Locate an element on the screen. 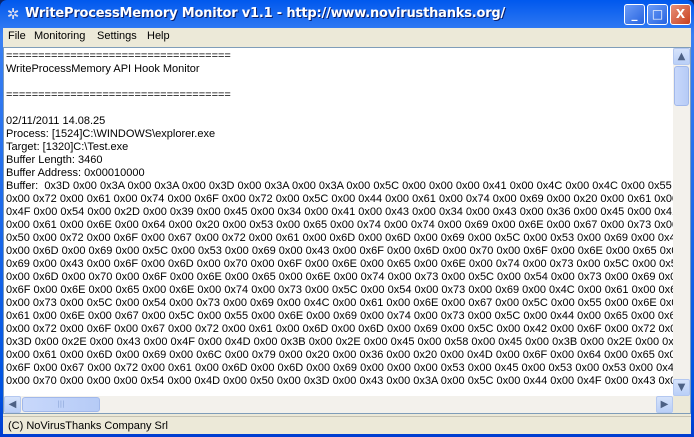 The width and height of the screenshot is (694, 437). vertical-scroll-thumb is located at coordinates (681, 86).